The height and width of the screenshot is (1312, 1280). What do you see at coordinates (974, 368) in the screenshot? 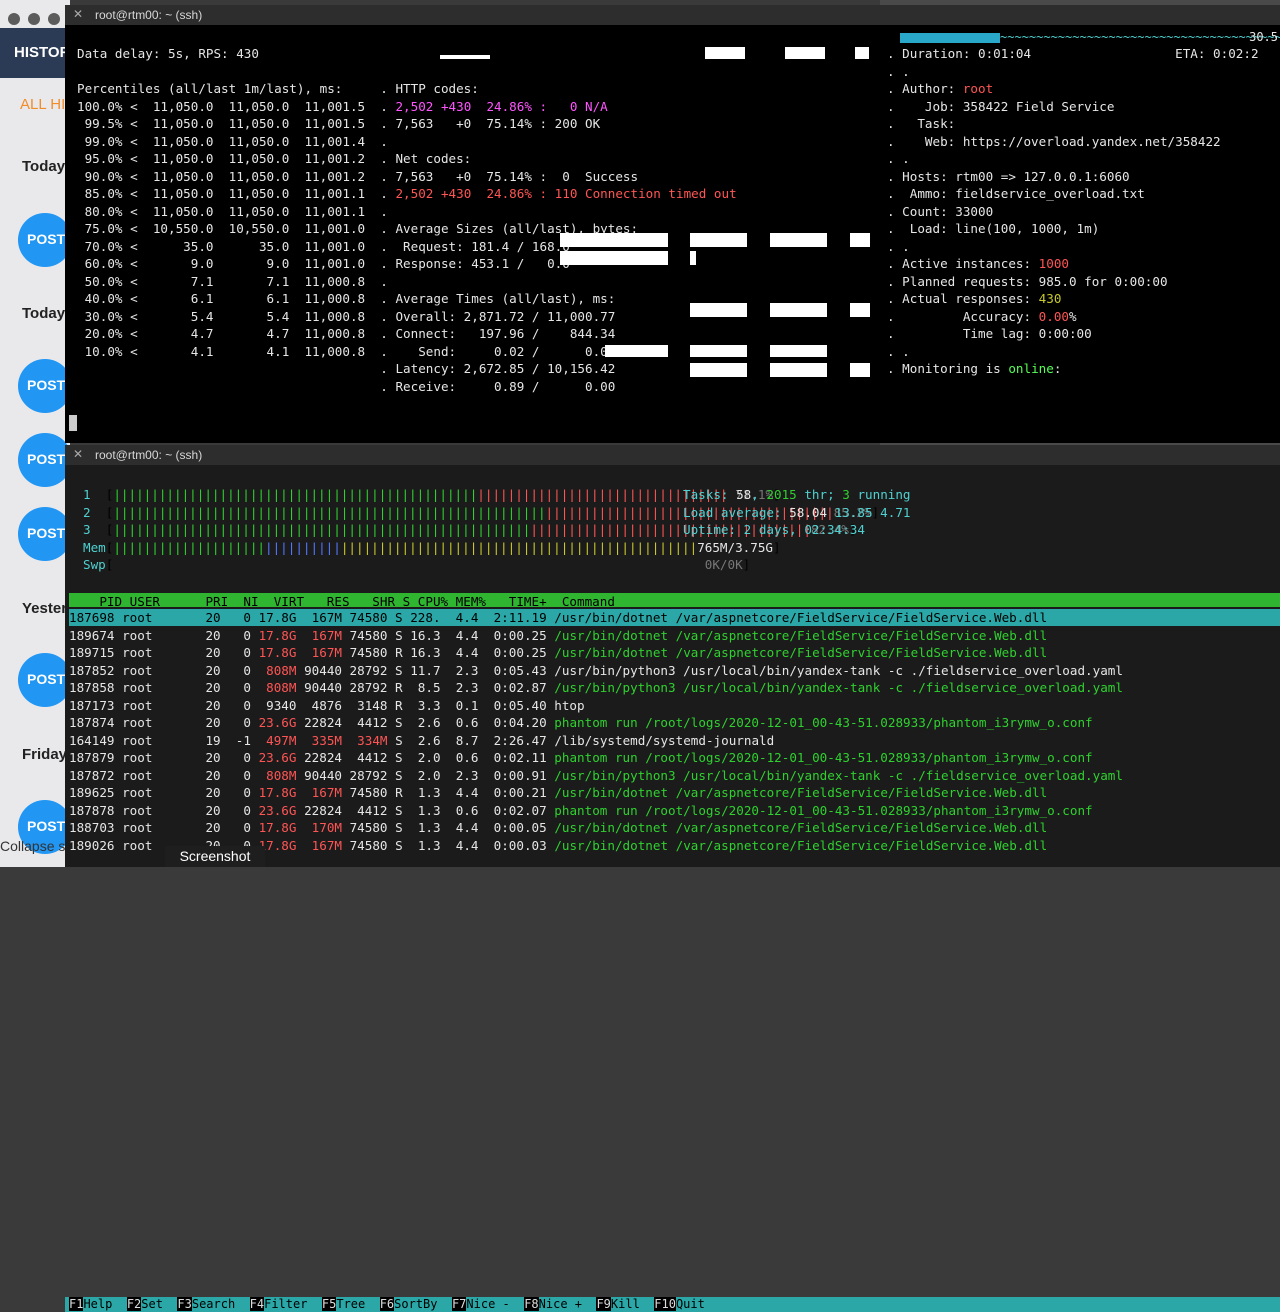
I see `tank-info-line: . Monitoring is online:` at bounding box center [974, 368].